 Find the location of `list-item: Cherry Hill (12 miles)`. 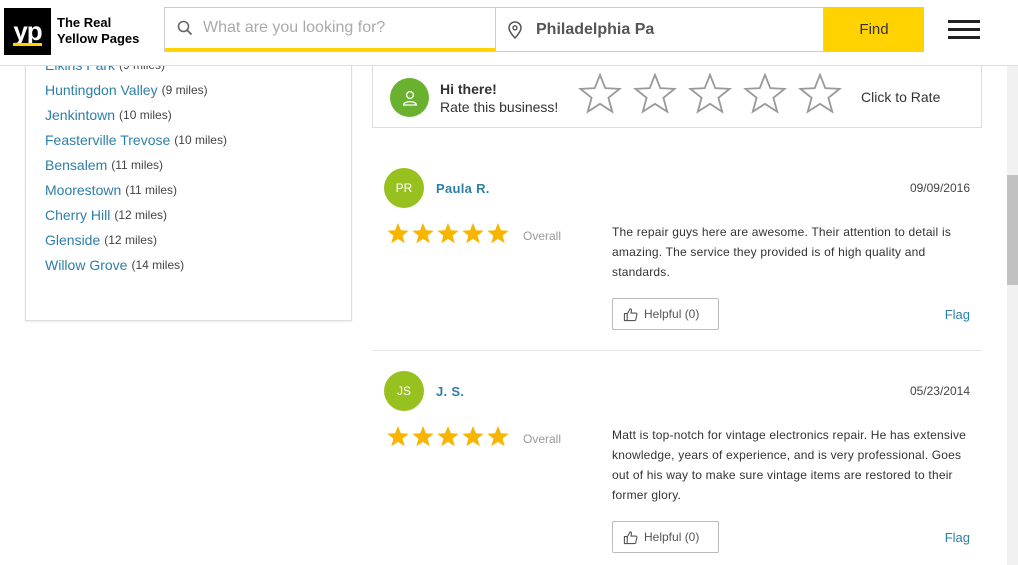

list-item: Cherry Hill (12 miles) is located at coordinates (136, 214).